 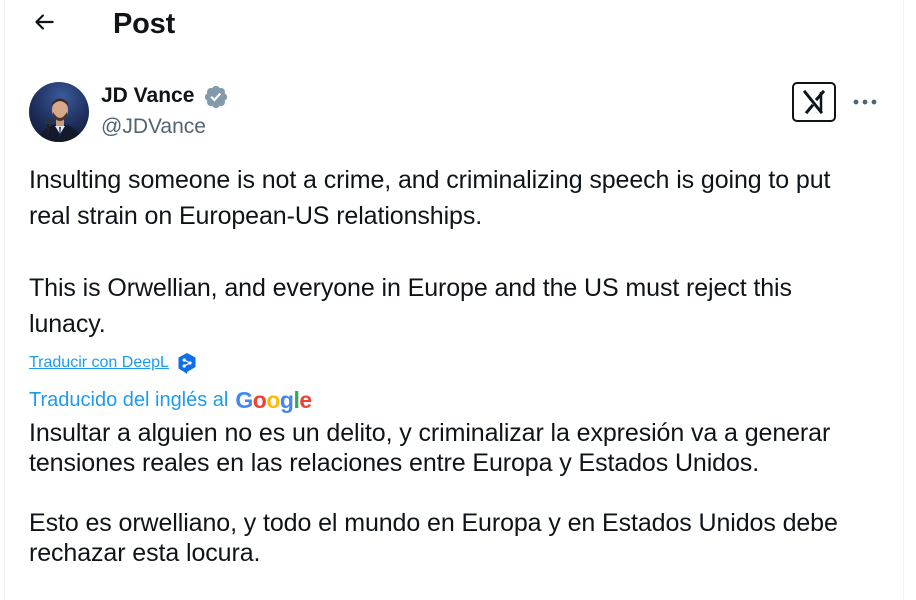 What do you see at coordinates (147, 96) in the screenshot?
I see `author-name: JD Vance` at bounding box center [147, 96].